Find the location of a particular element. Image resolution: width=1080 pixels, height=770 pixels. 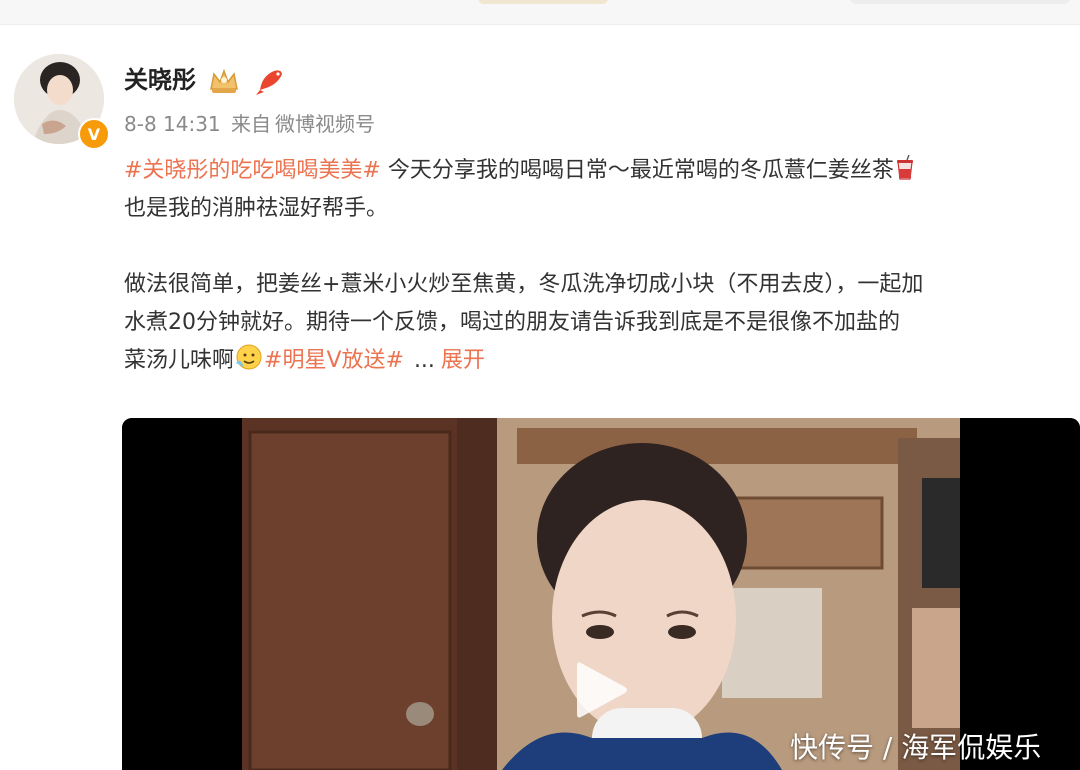

koi-fish-icon is located at coordinates (270, 80).